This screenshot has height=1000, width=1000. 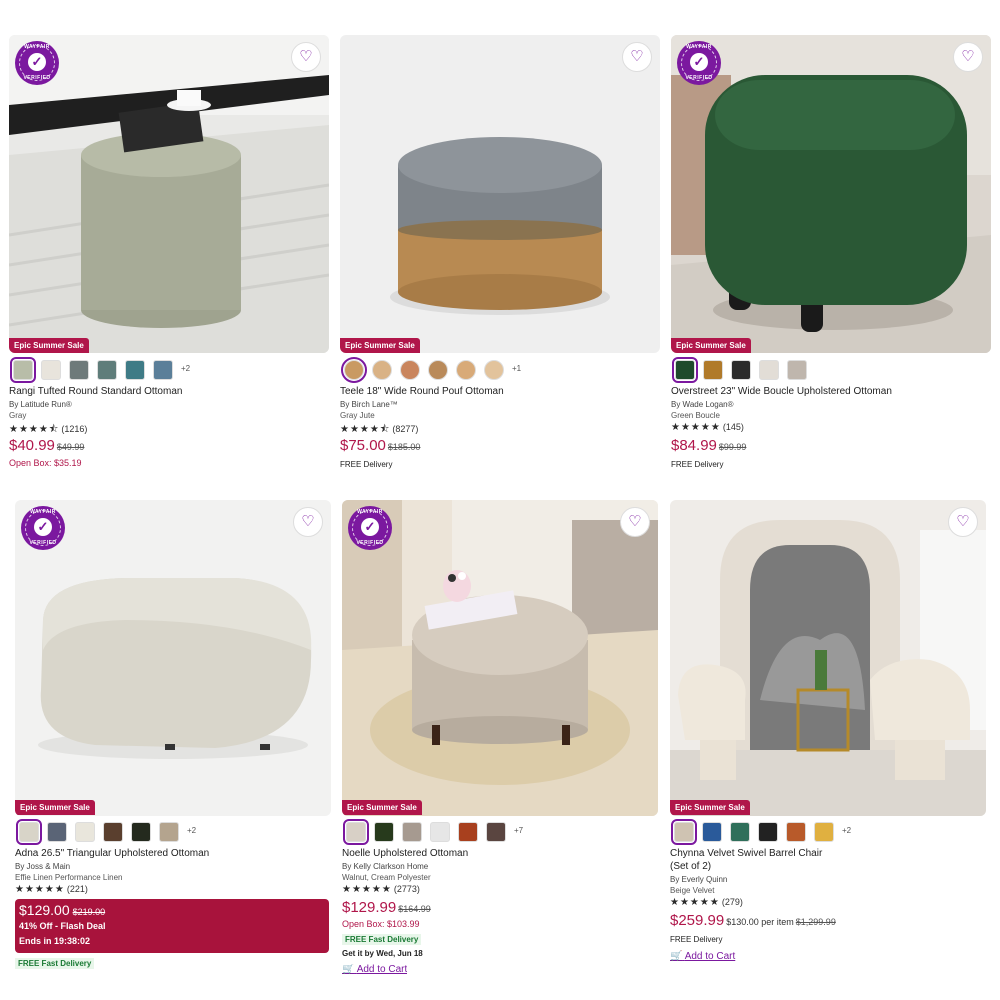 What do you see at coordinates (405, 853) in the screenshot?
I see `product-title: Noelle Upholstered Ottoman` at bounding box center [405, 853].